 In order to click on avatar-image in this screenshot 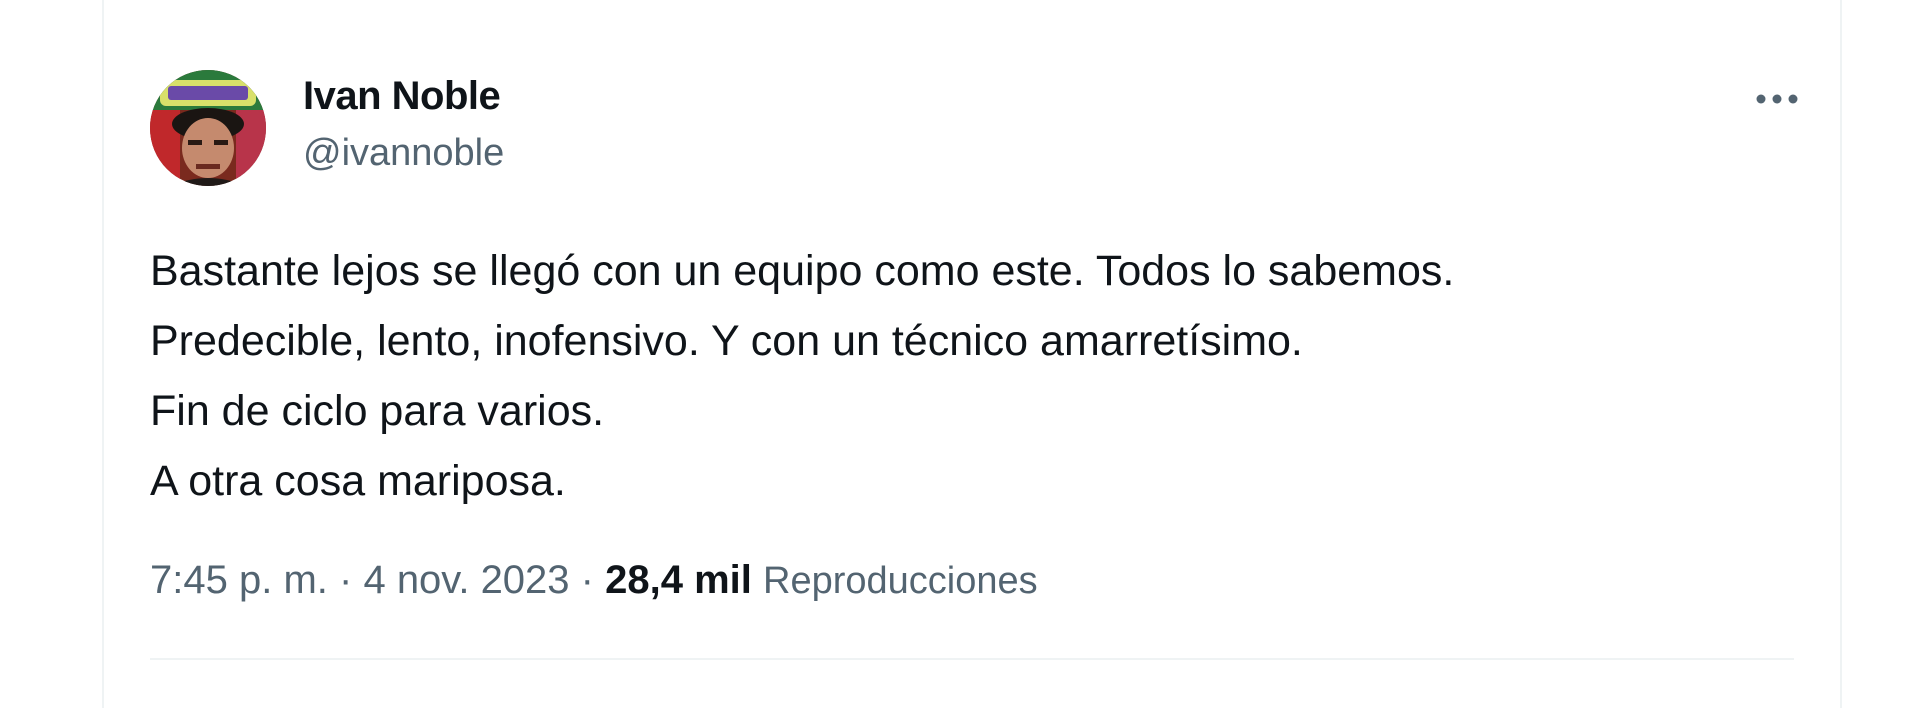, I will do `click(208, 128)`.